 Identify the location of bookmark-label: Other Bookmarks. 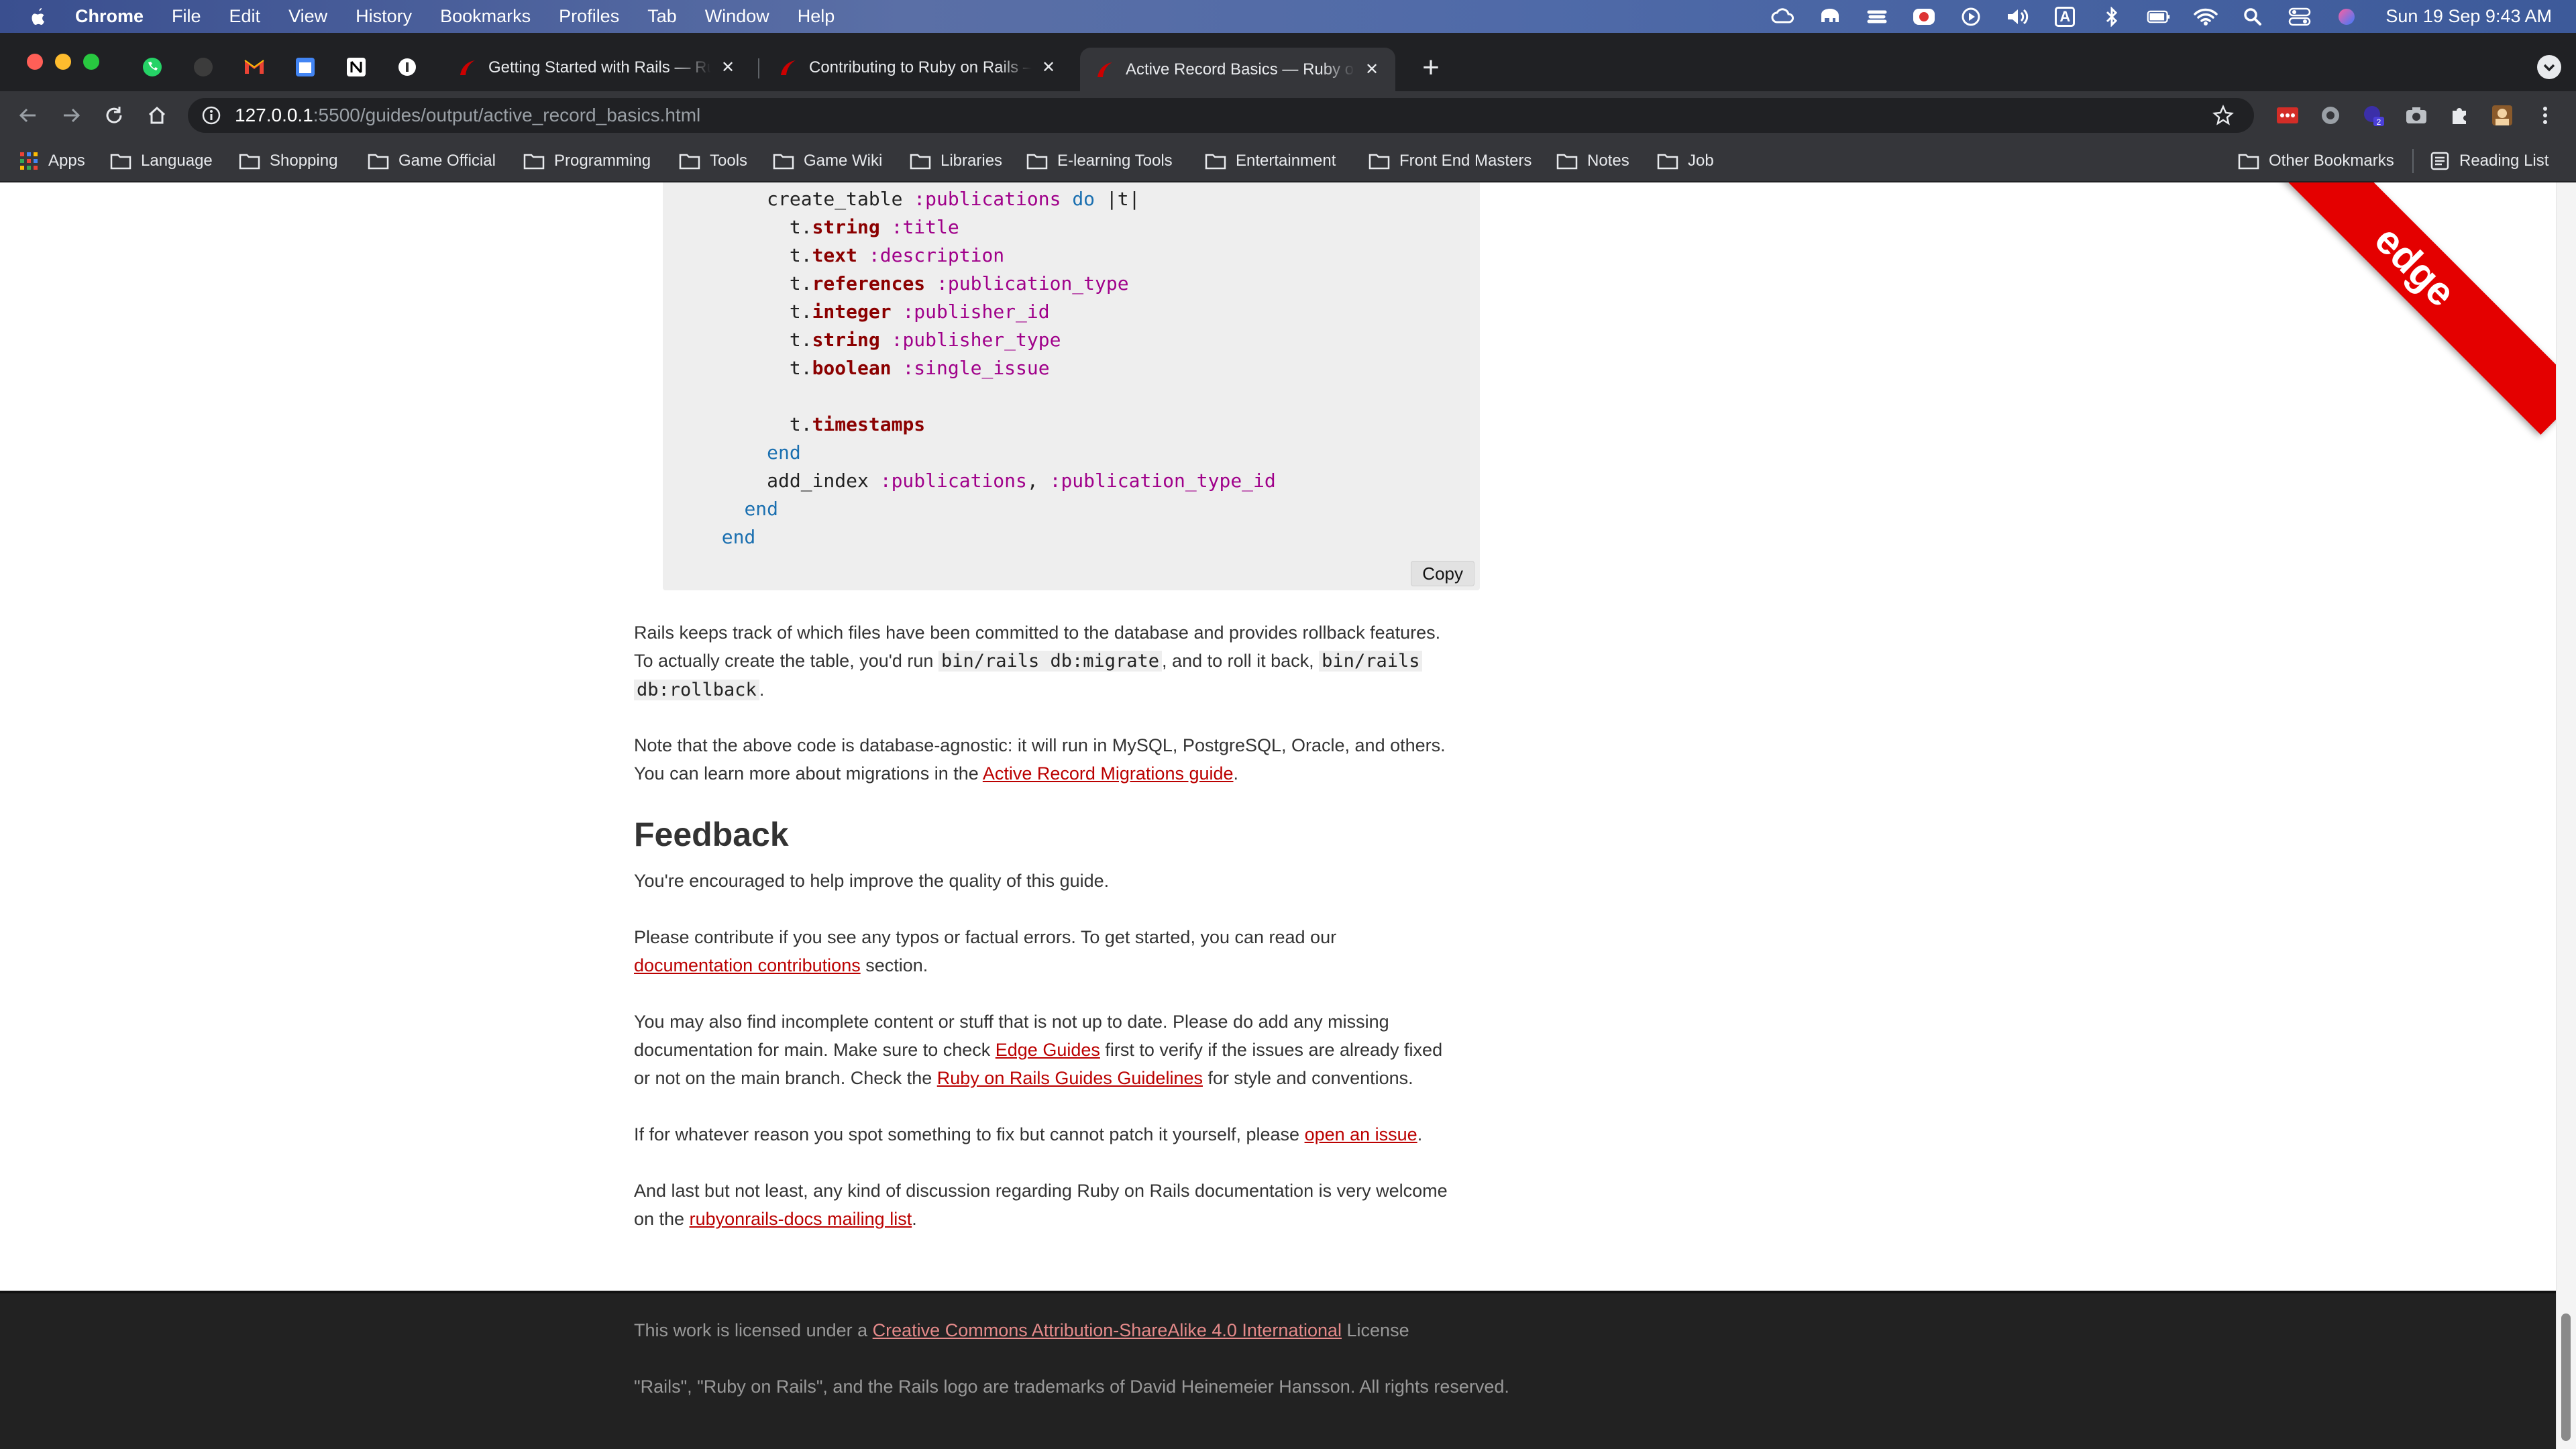
(2331, 161).